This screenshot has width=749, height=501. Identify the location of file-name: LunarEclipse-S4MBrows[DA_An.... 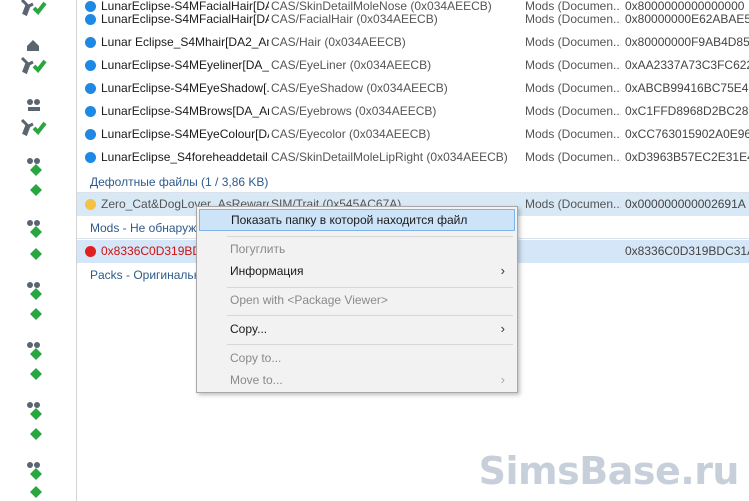
(185, 111).